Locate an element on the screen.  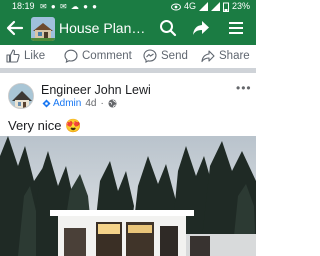
author-name: Engineer John Lewi is located at coordinates (96, 90).